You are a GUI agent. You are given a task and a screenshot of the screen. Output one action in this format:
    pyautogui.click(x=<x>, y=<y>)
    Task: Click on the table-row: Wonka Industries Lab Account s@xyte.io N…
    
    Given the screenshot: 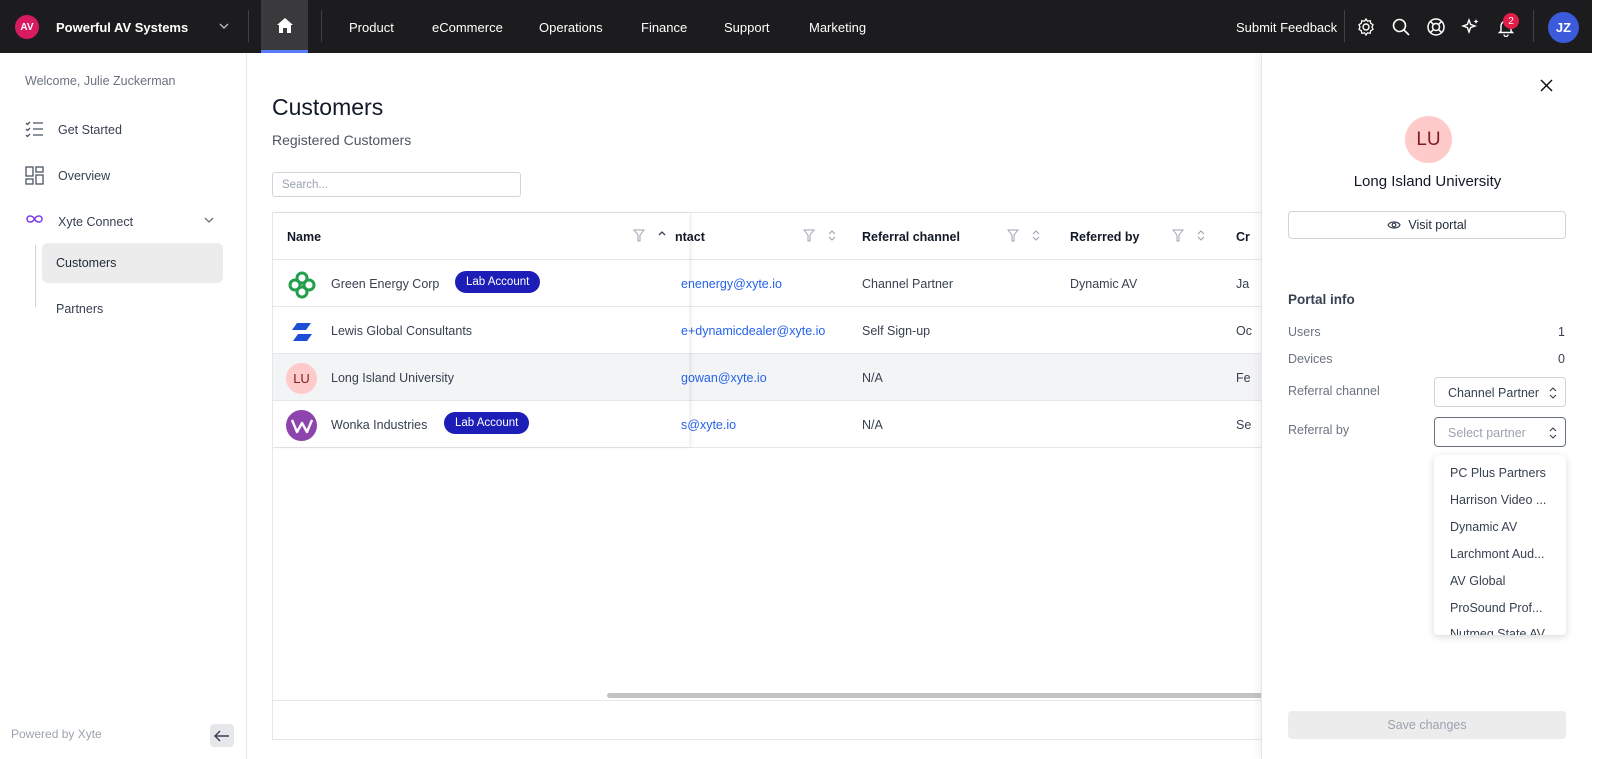 What is the action you would take?
    pyautogui.click(x=768, y=424)
    